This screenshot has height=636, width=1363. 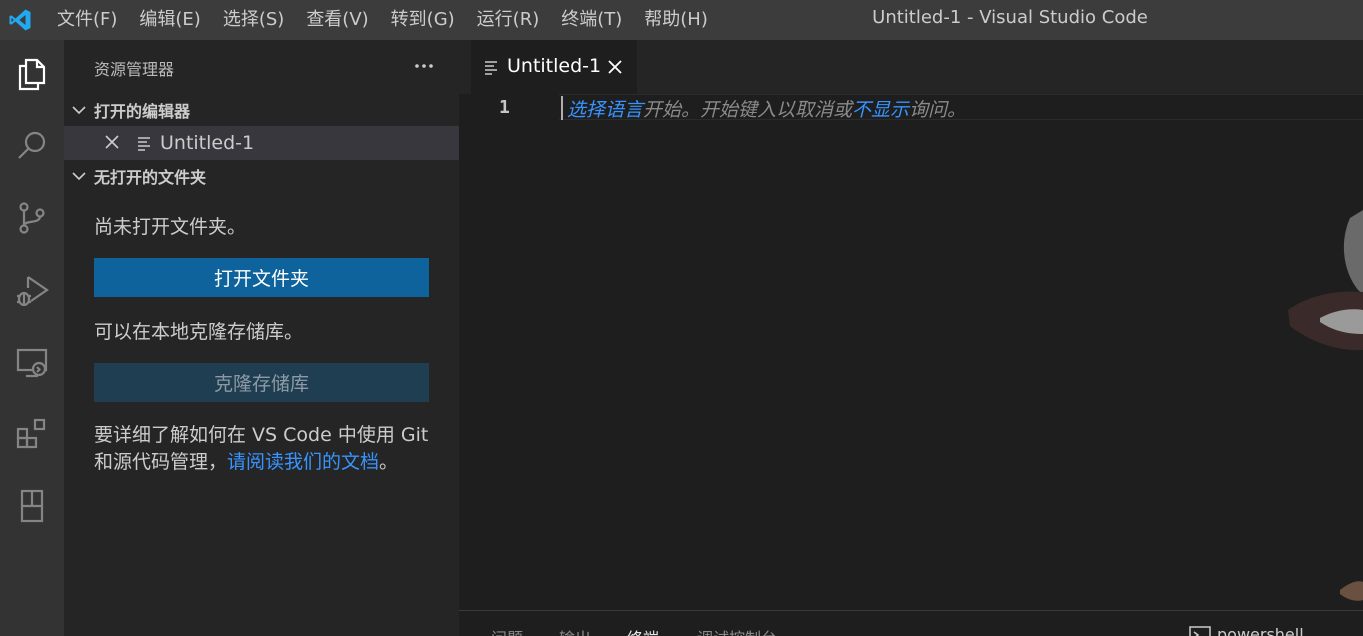 What do you see at coordinates (253, 20) in the screenshot?
I see `menu-selection: 选择(S)` at bounding box center [253, 20].